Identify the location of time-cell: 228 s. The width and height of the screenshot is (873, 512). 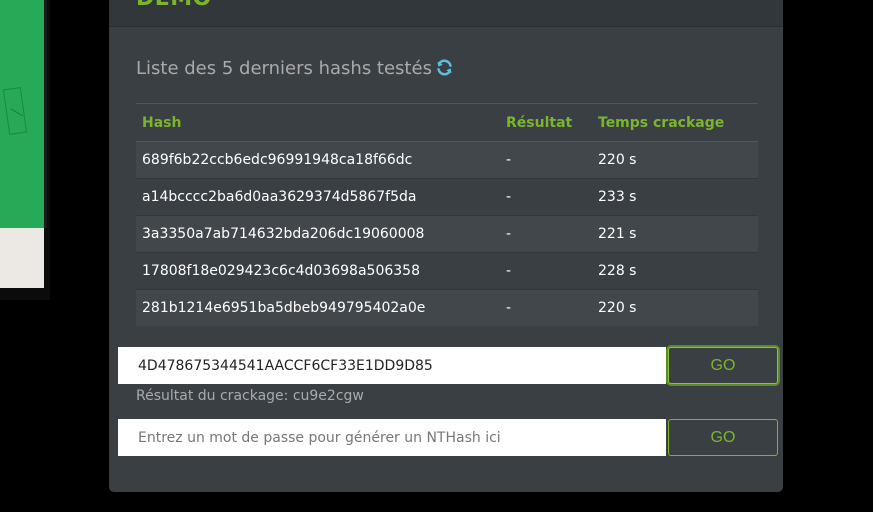
(675, 271).